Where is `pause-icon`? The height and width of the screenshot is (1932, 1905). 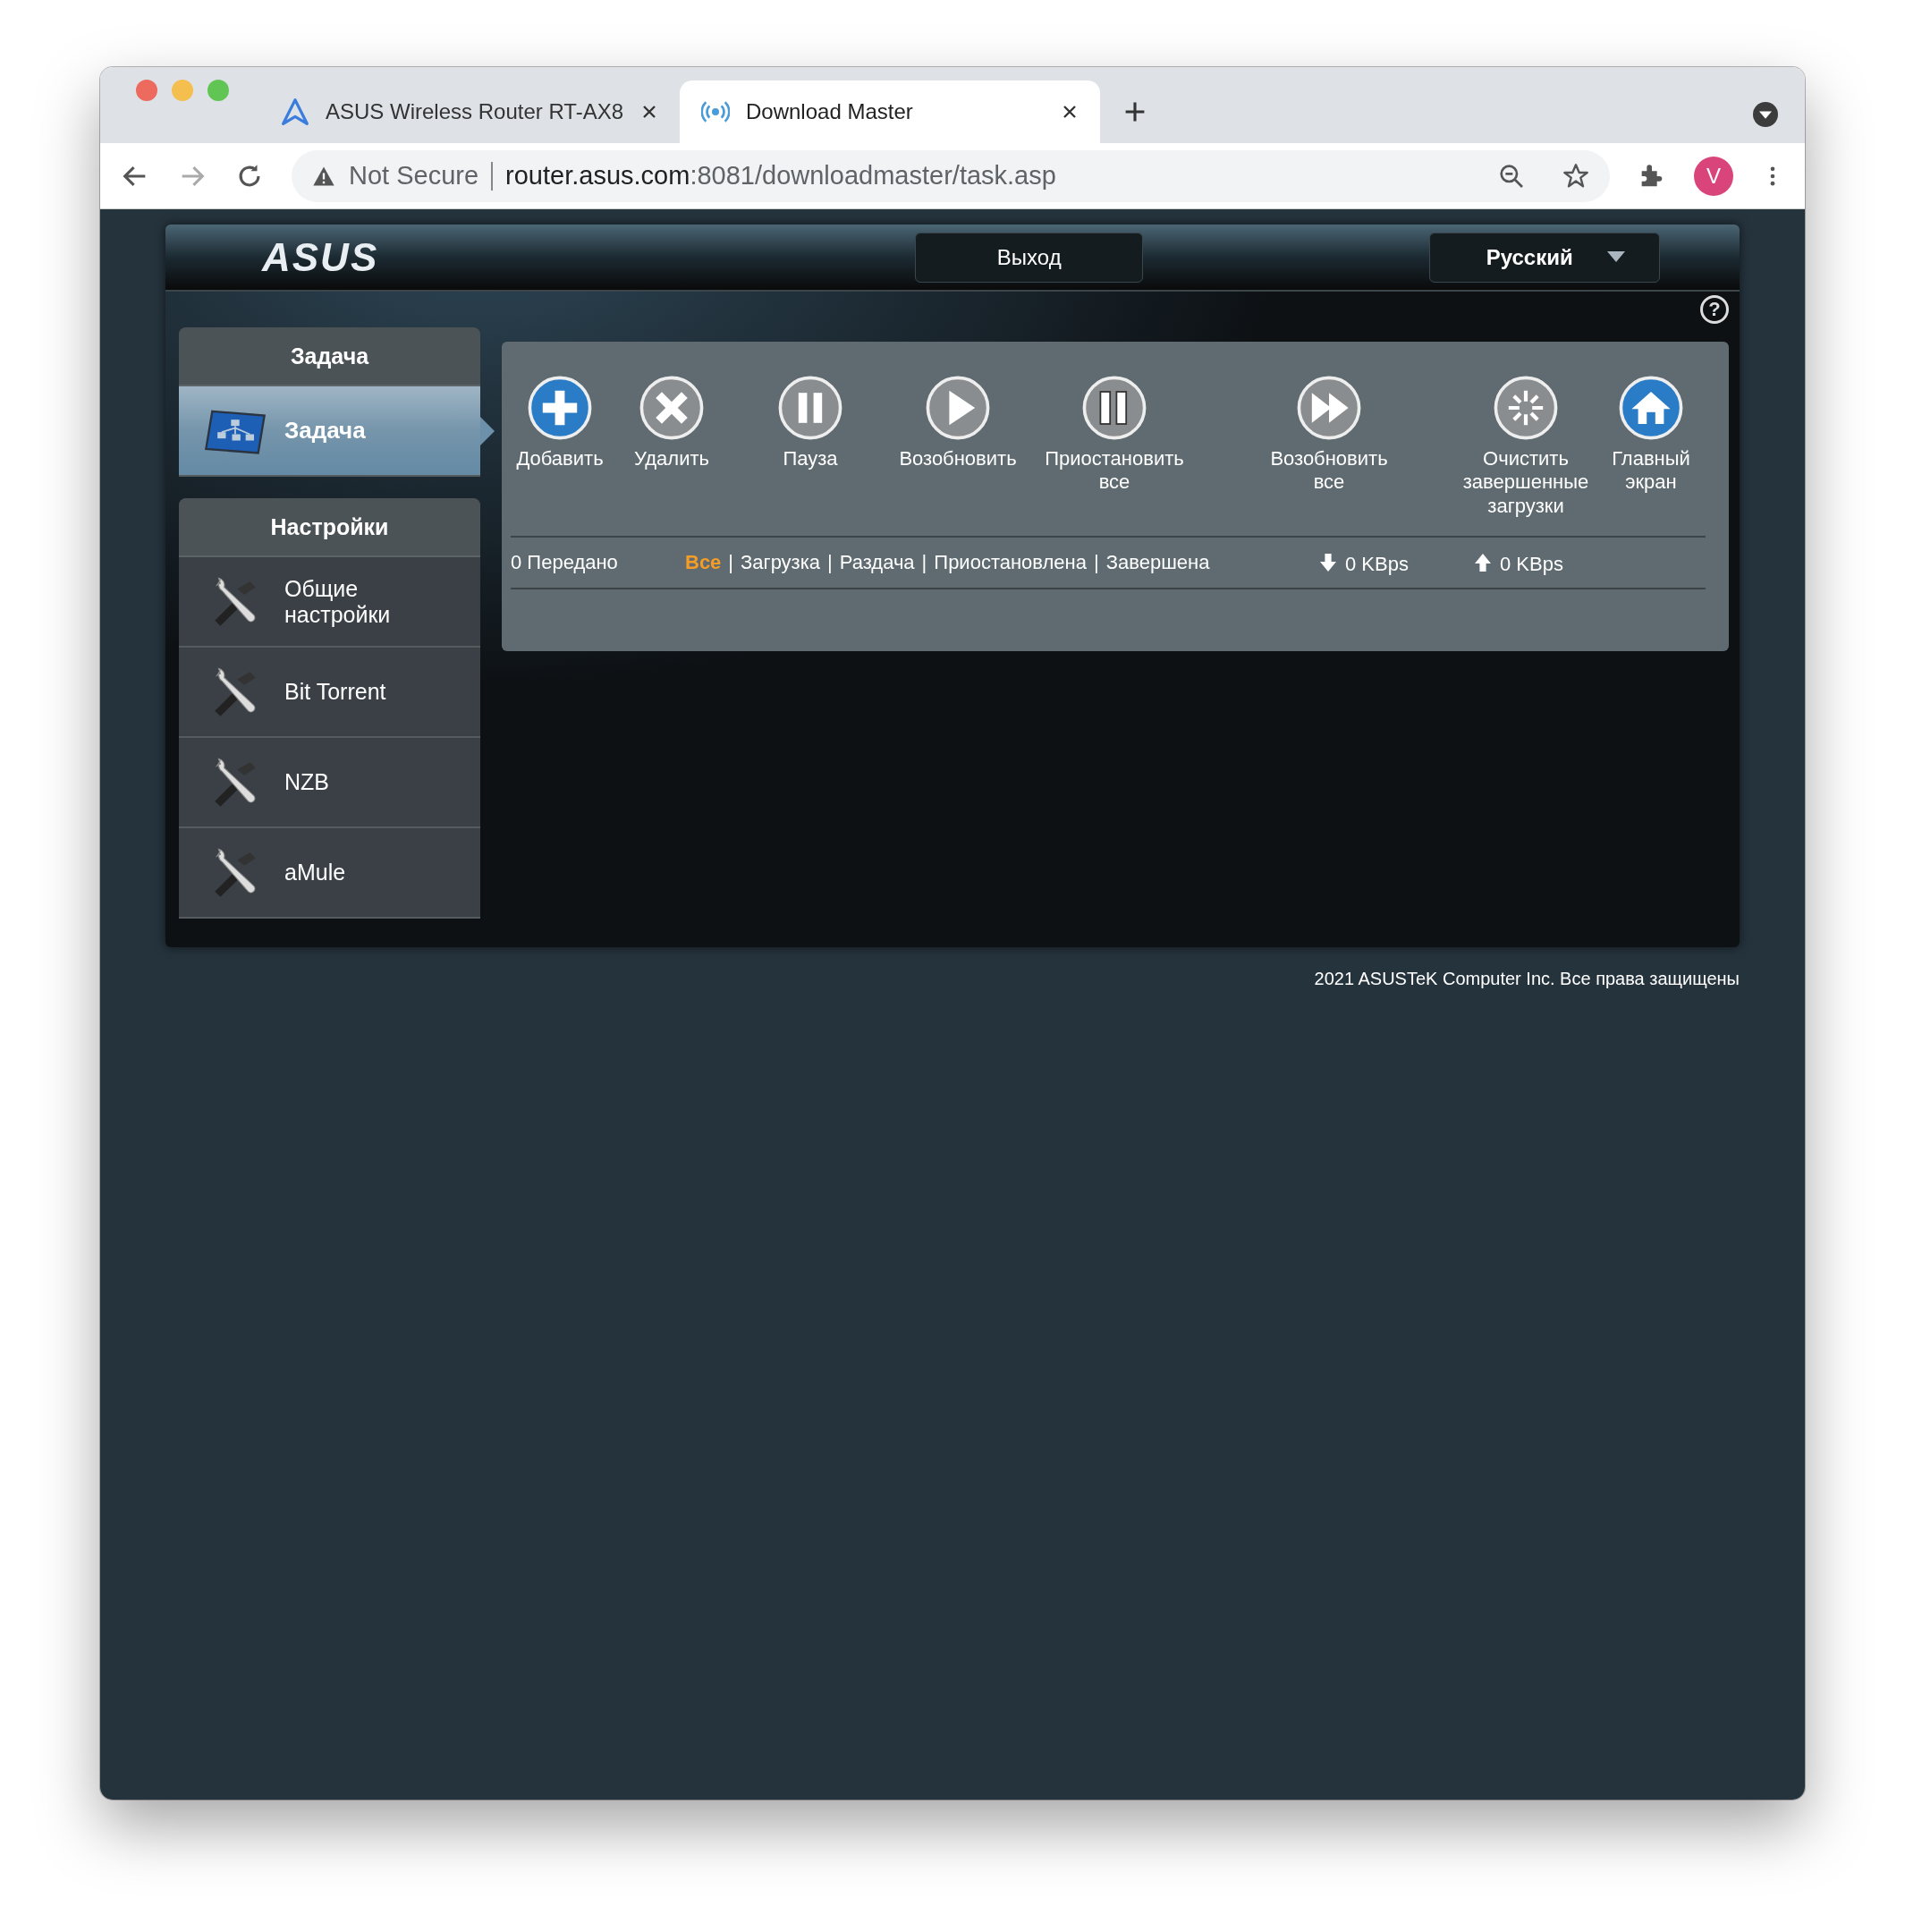 pause-icon is located at coordinates (810, 408).